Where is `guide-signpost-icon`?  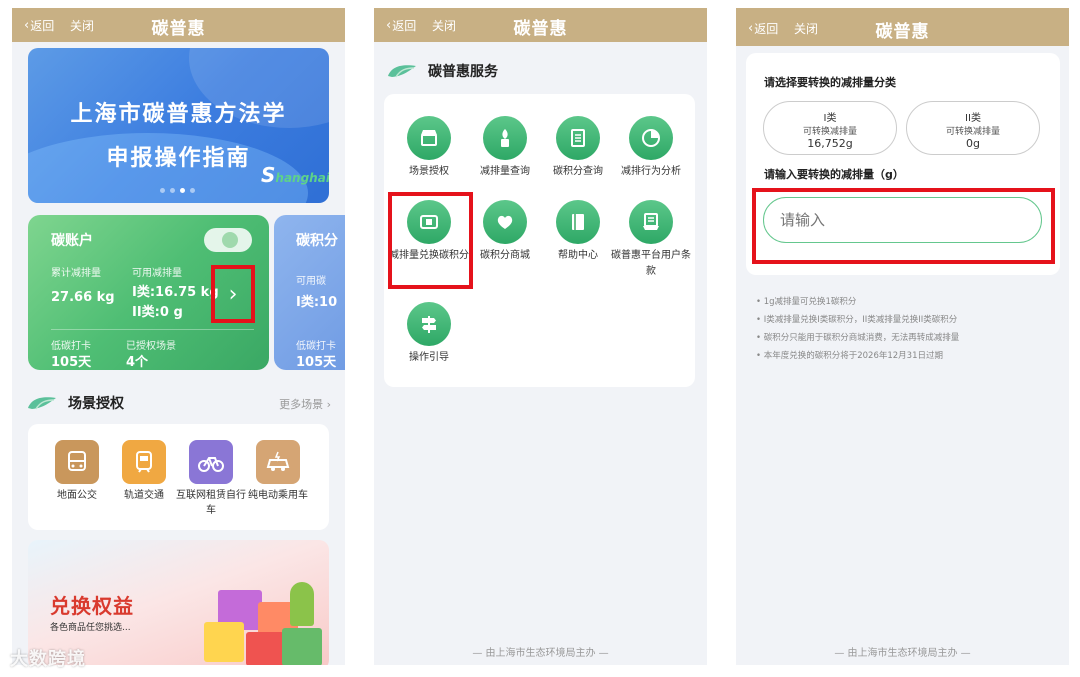
guide-signpost-icon is located at coordinates (429, 324).